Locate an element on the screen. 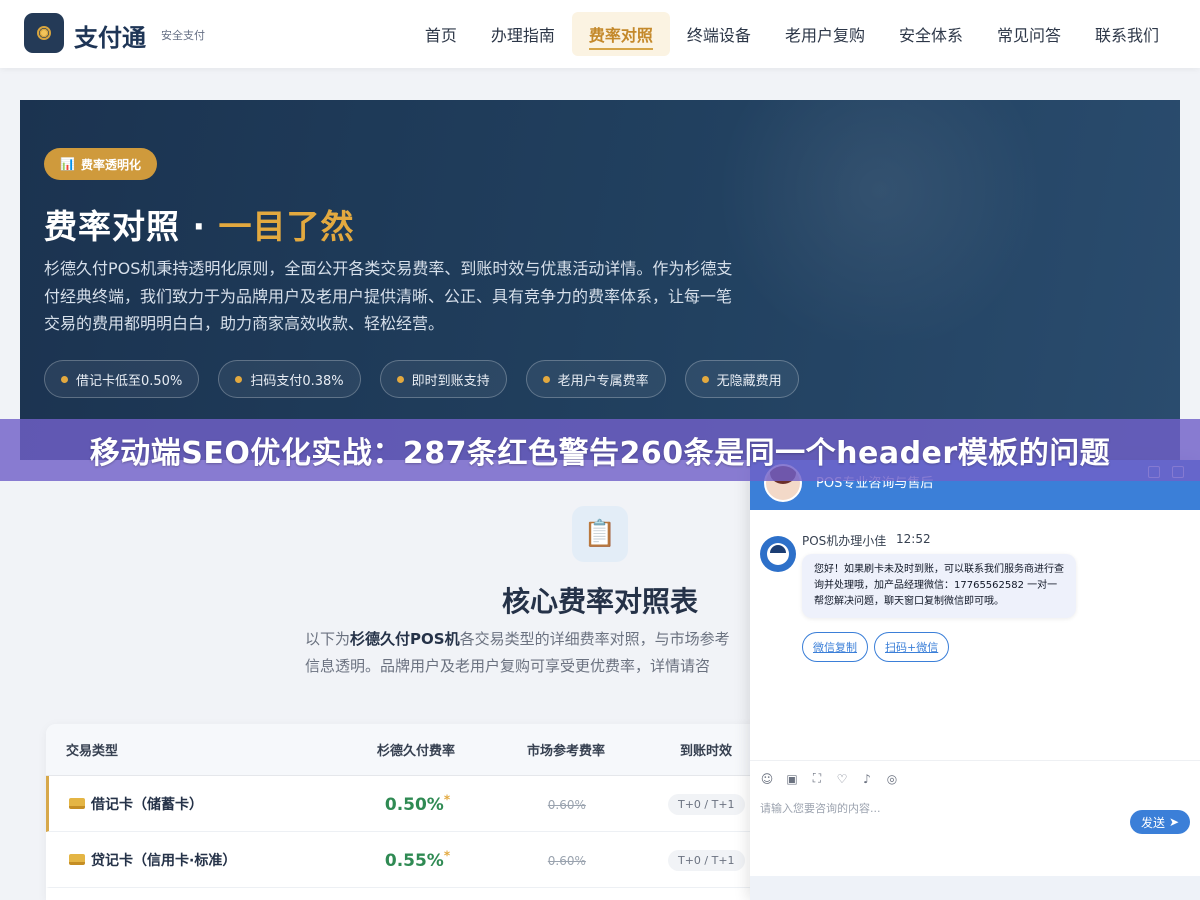 The image size is (1200, 900). nav-faq: 常见问答 is located at coordinates (1029, 34).